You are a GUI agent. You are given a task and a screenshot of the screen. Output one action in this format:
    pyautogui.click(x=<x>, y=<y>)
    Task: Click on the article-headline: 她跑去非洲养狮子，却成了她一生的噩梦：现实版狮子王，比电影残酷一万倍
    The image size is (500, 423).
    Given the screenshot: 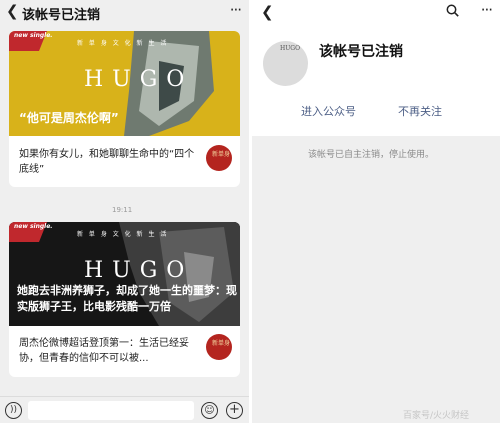 What is the action you would take?
    pyautogui.click(x=127, y=298)
    